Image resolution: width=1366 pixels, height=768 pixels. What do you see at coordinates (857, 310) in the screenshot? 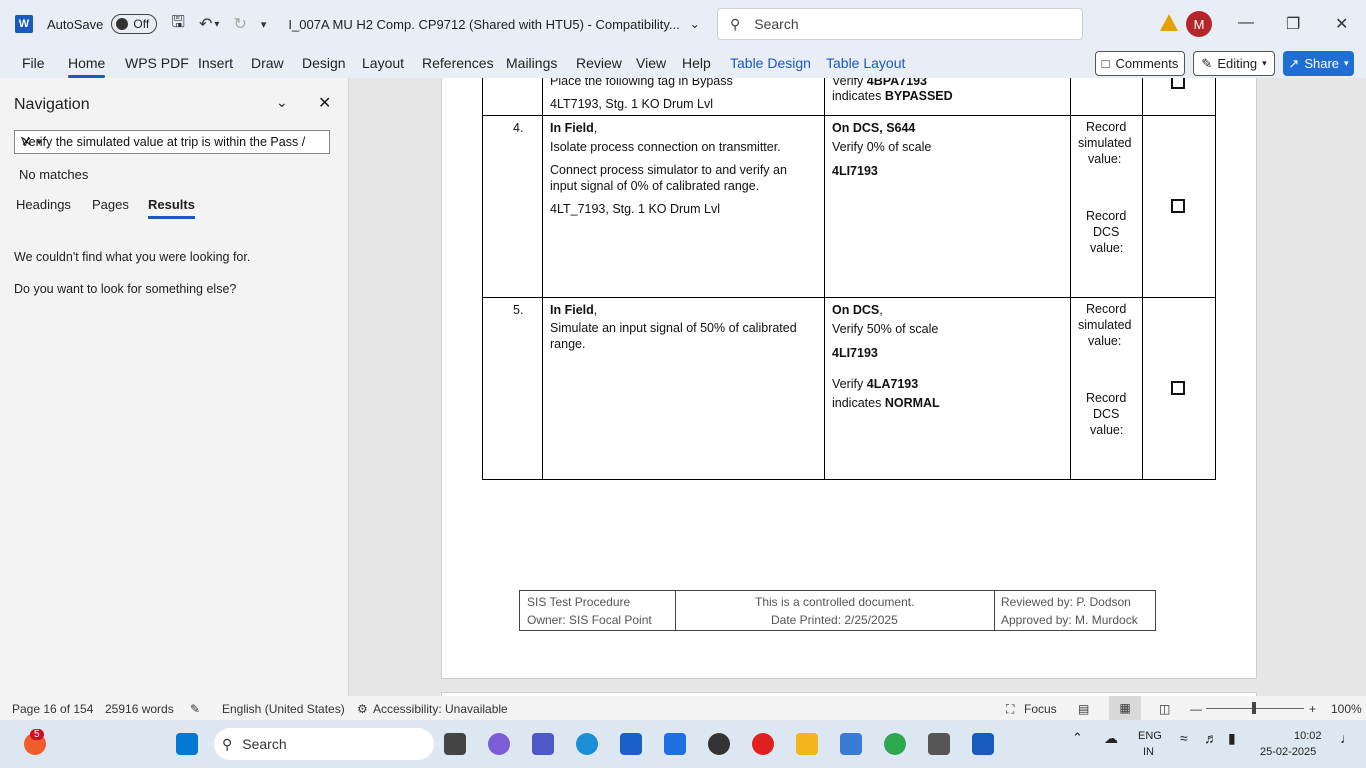
I see `table-cell-text: On DCS,` at bounding box center [857, 310].